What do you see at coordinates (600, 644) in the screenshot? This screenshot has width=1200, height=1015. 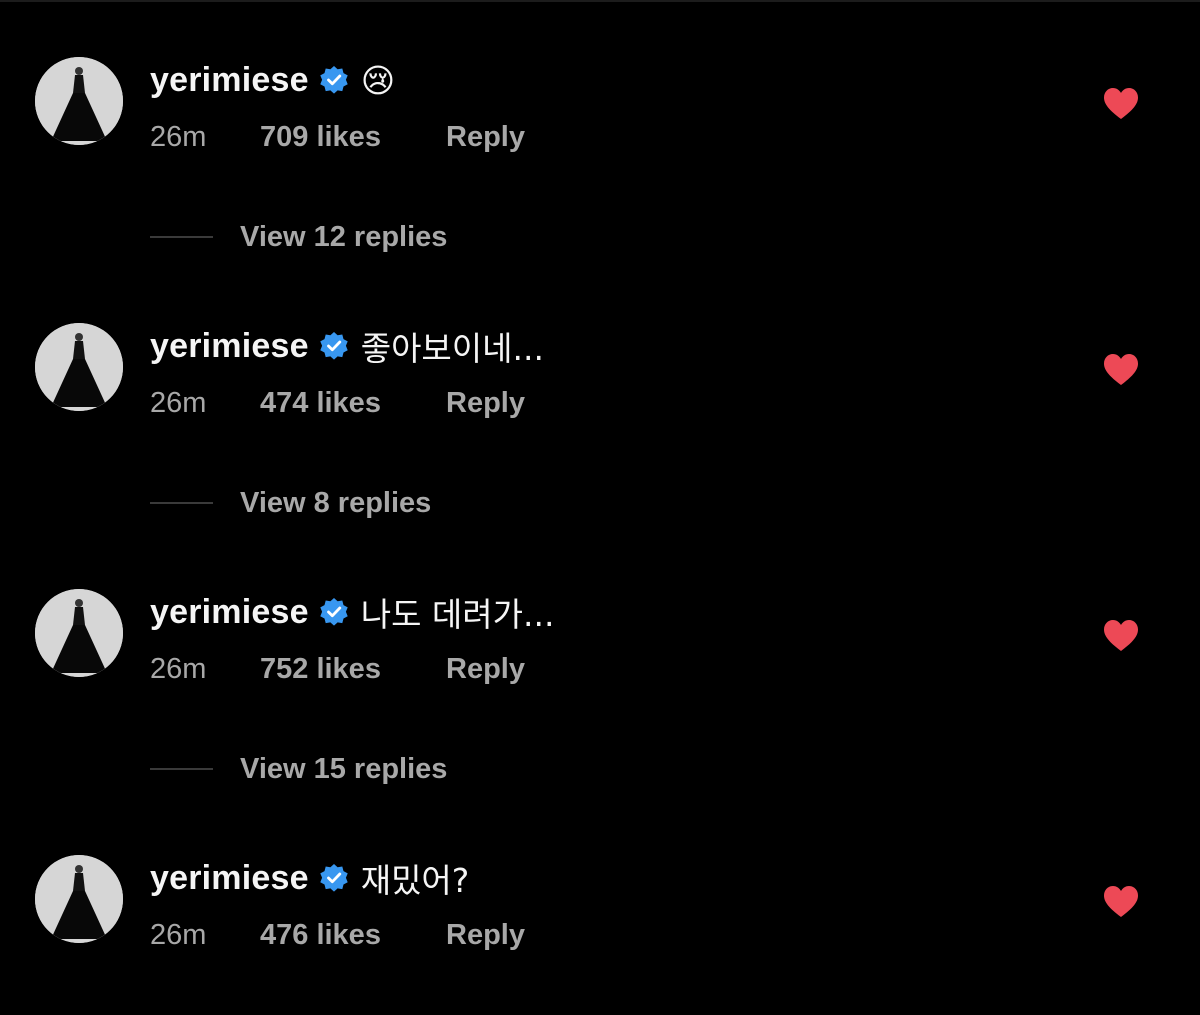 I see `comment-item: yerimiese 나도 데려가... 26m 752 likes Reply` at bounding box center [600, 644].